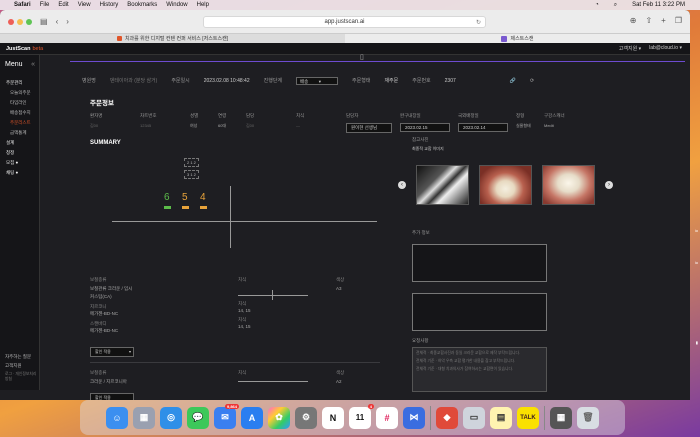 The image size is (700, 437). I want to click on tab-justscan-app: 제스트스캔, so click(517, 38).